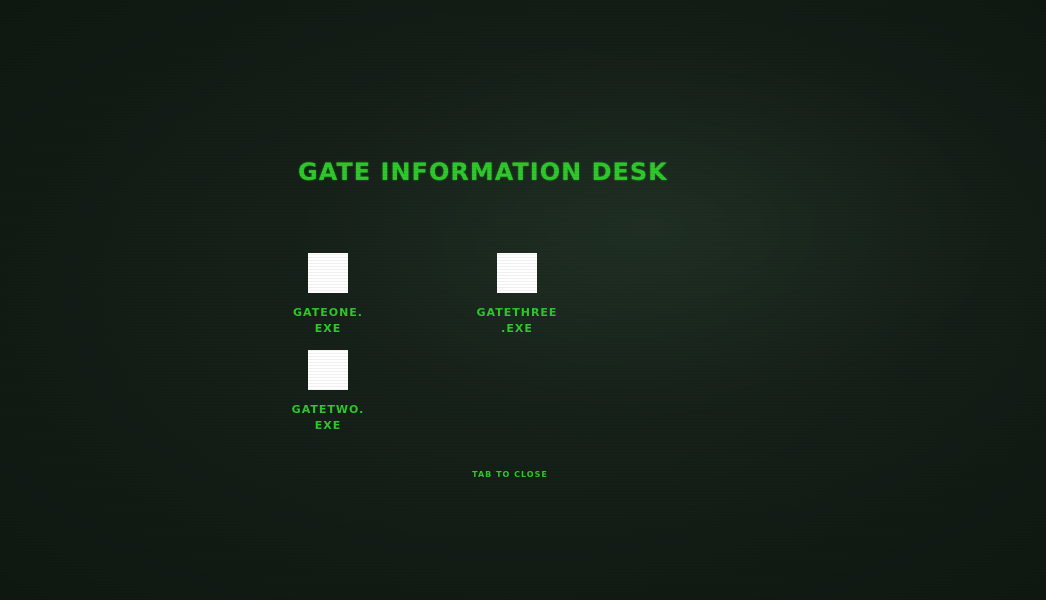 The height and width of the screenshot is (600, 1046). I want to click on file-gateone: GATEONE. EXE, so click(328, 295).